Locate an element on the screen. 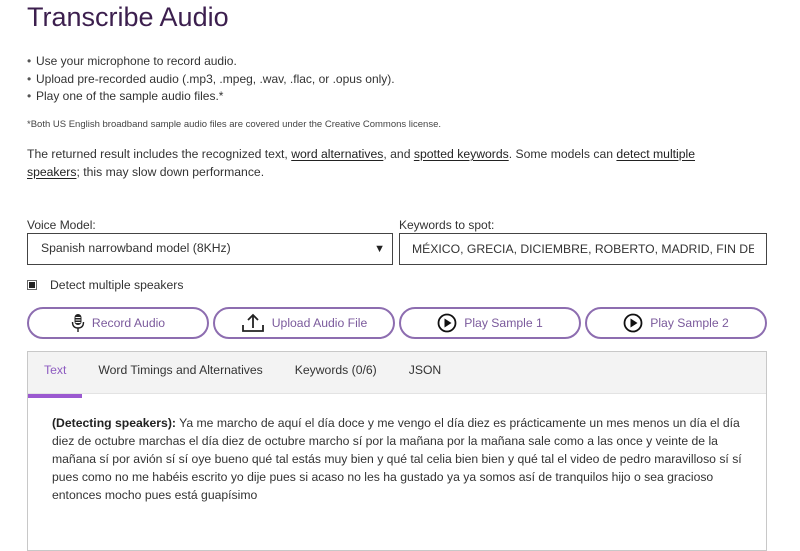  keywords-label: Keywords to spot: is located at coordinates (447, 225).